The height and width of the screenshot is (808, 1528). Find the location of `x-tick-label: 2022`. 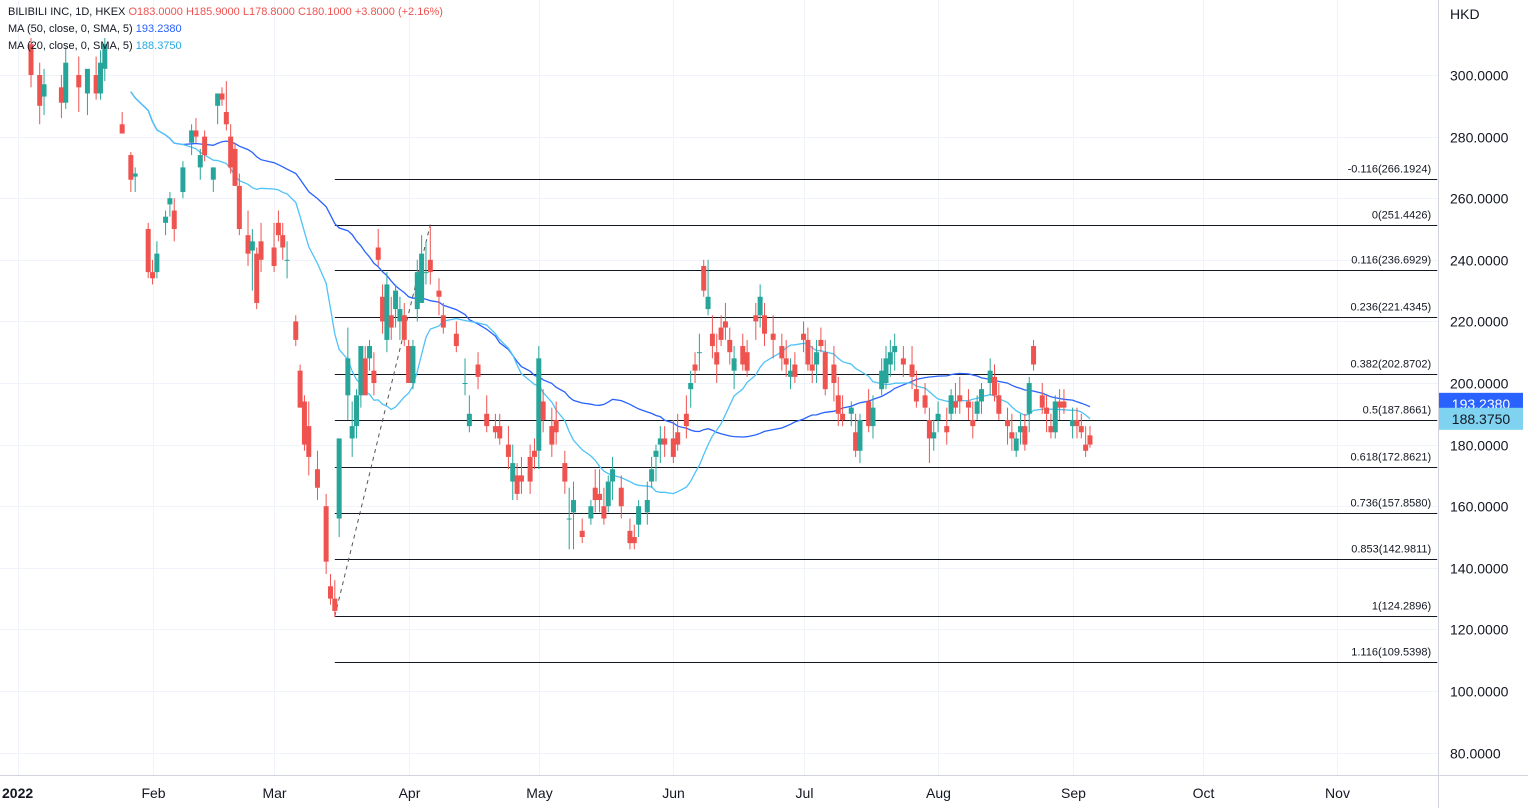

x-tick-label: 2022 is located at coordinates (17, 793).